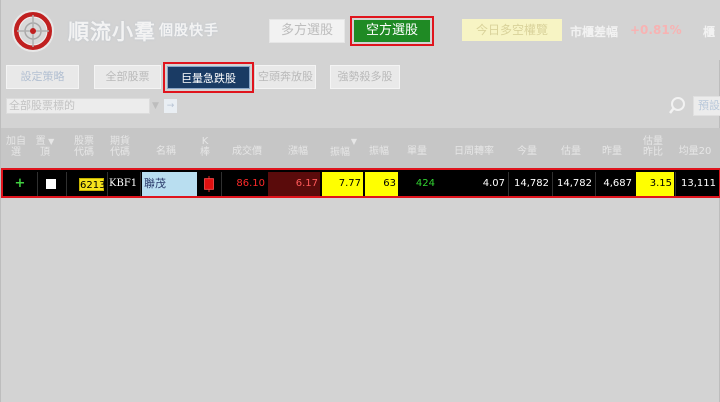 The height and width of the screenshot is (402, 720). What do you see at coordinates (298, 151) in the screenshot?
I see `col-change: 漲幅` at bounding box center [298, 151].